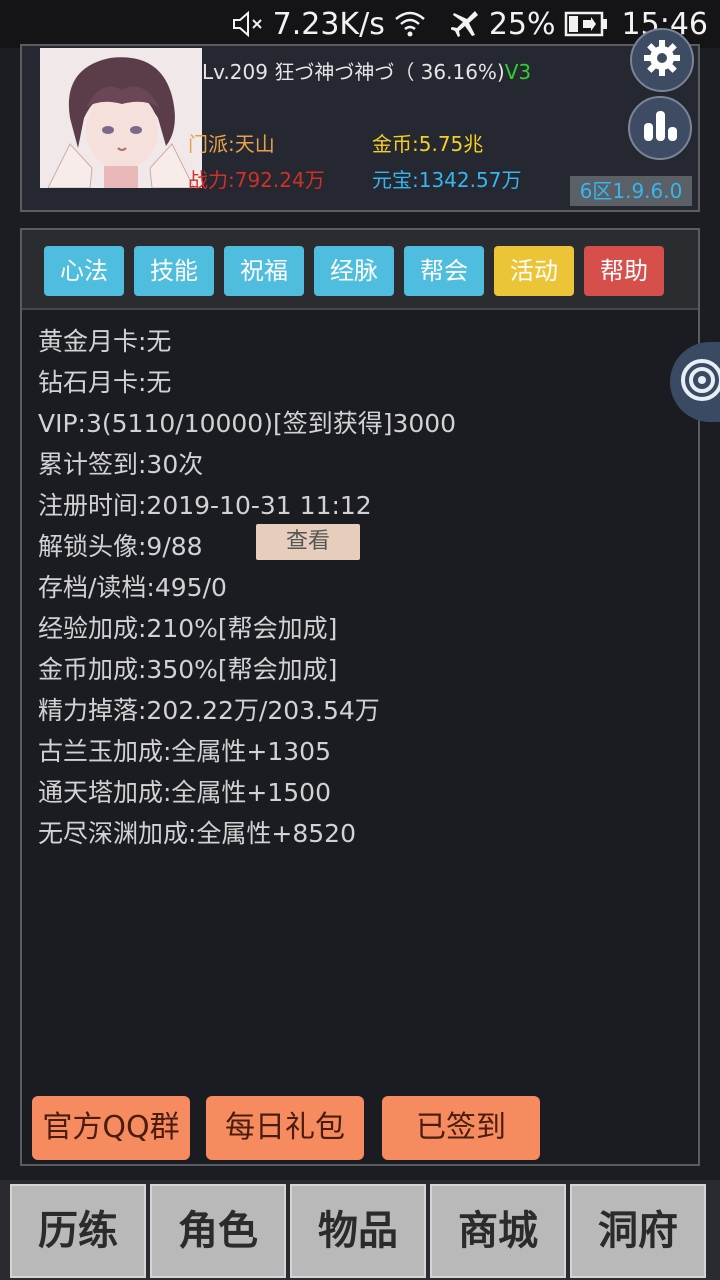 The width and height of the screenshot is (720, 1280). Describe the element at coordinates (444, 271) in the screenshot. I see `tab-guild: 帮会` at that location.